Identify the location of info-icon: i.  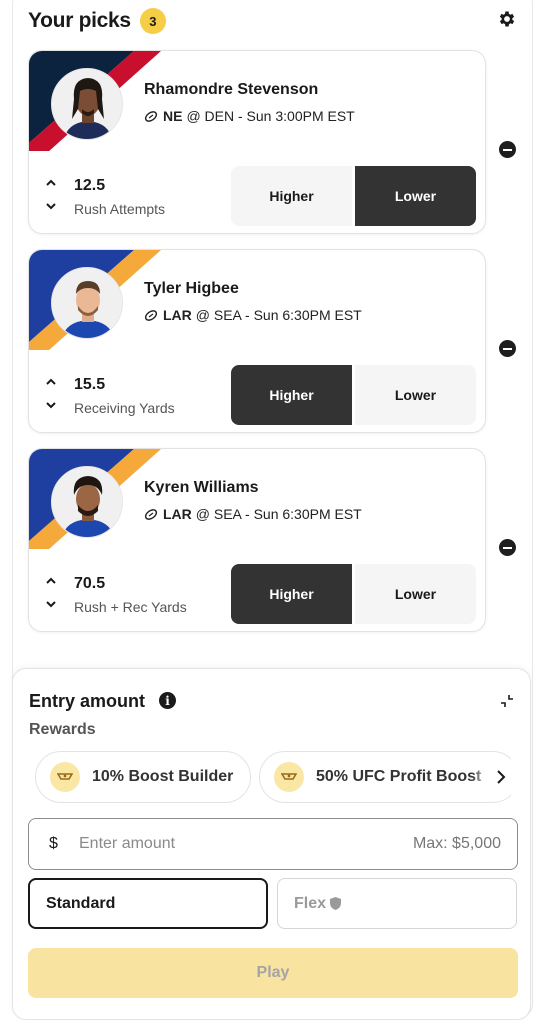
(167, 700).